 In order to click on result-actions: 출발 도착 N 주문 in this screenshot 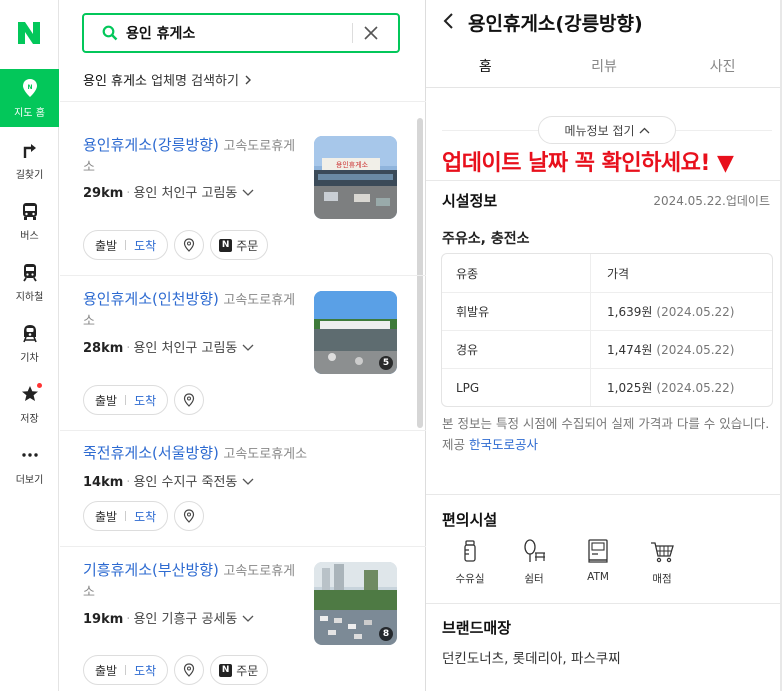, I will do `click(176, 670)`.